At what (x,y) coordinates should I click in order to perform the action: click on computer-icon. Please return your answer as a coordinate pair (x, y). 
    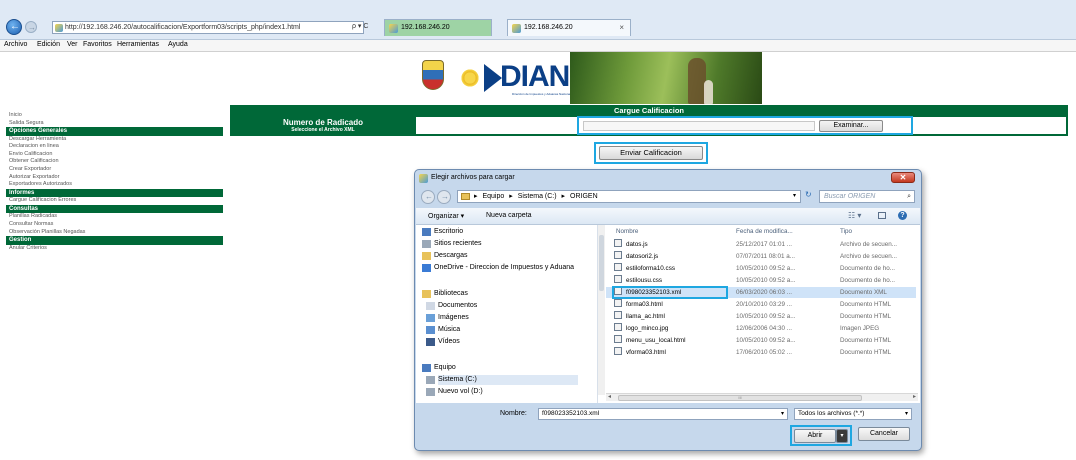
    Looking at the image, I should click on (426, 368).